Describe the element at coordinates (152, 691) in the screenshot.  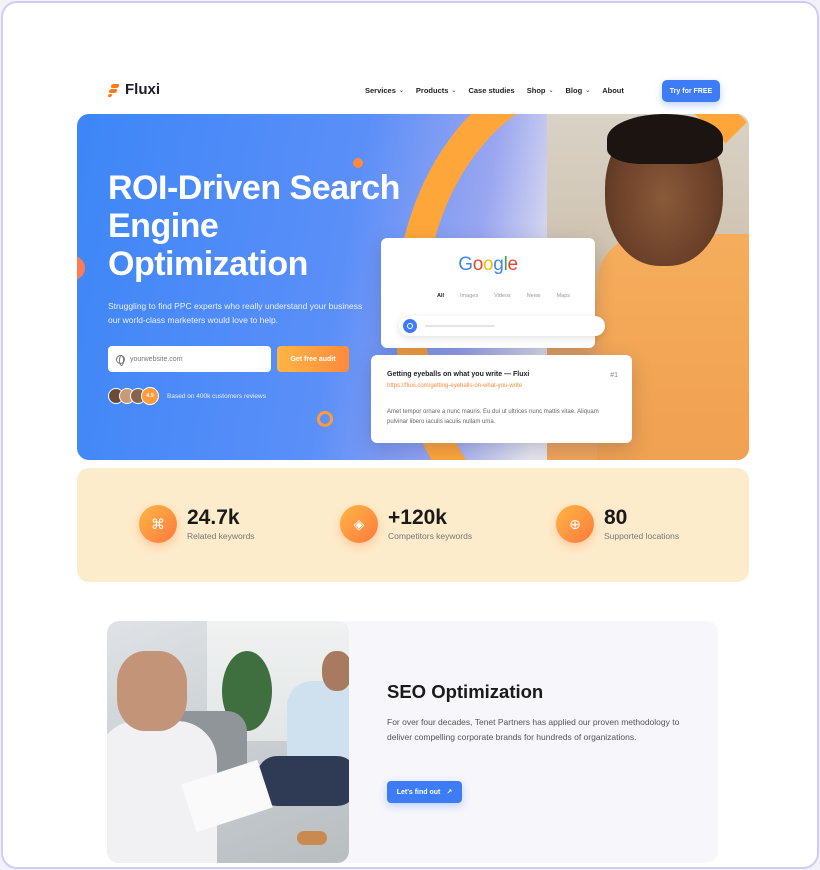
I see `photo-person-left-head` at that location.